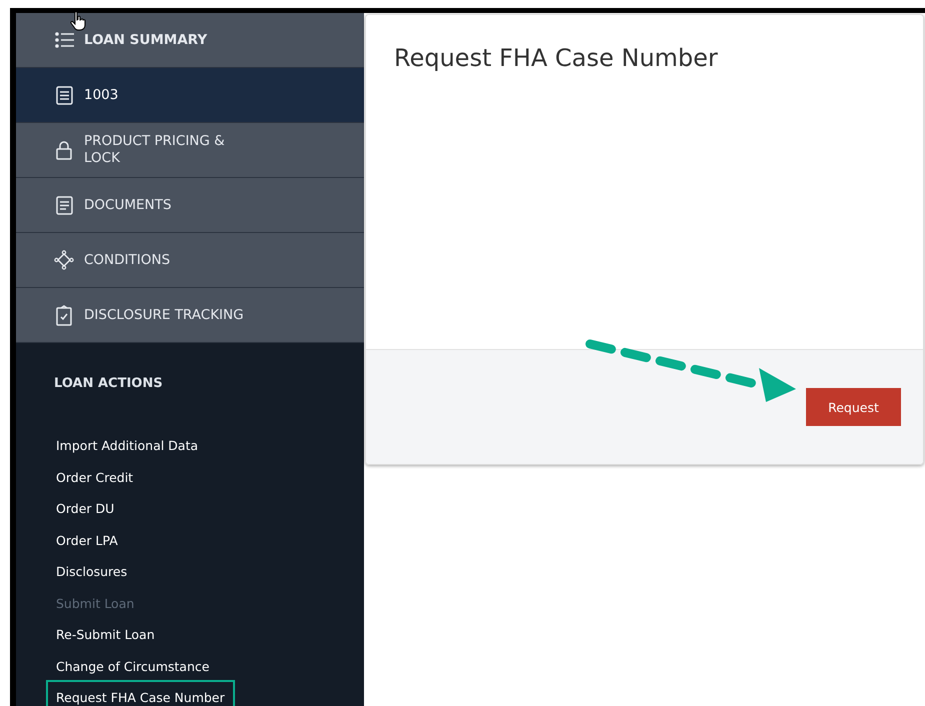  I want to click on action-link: Re-Submit Loan, so click(105, 632).